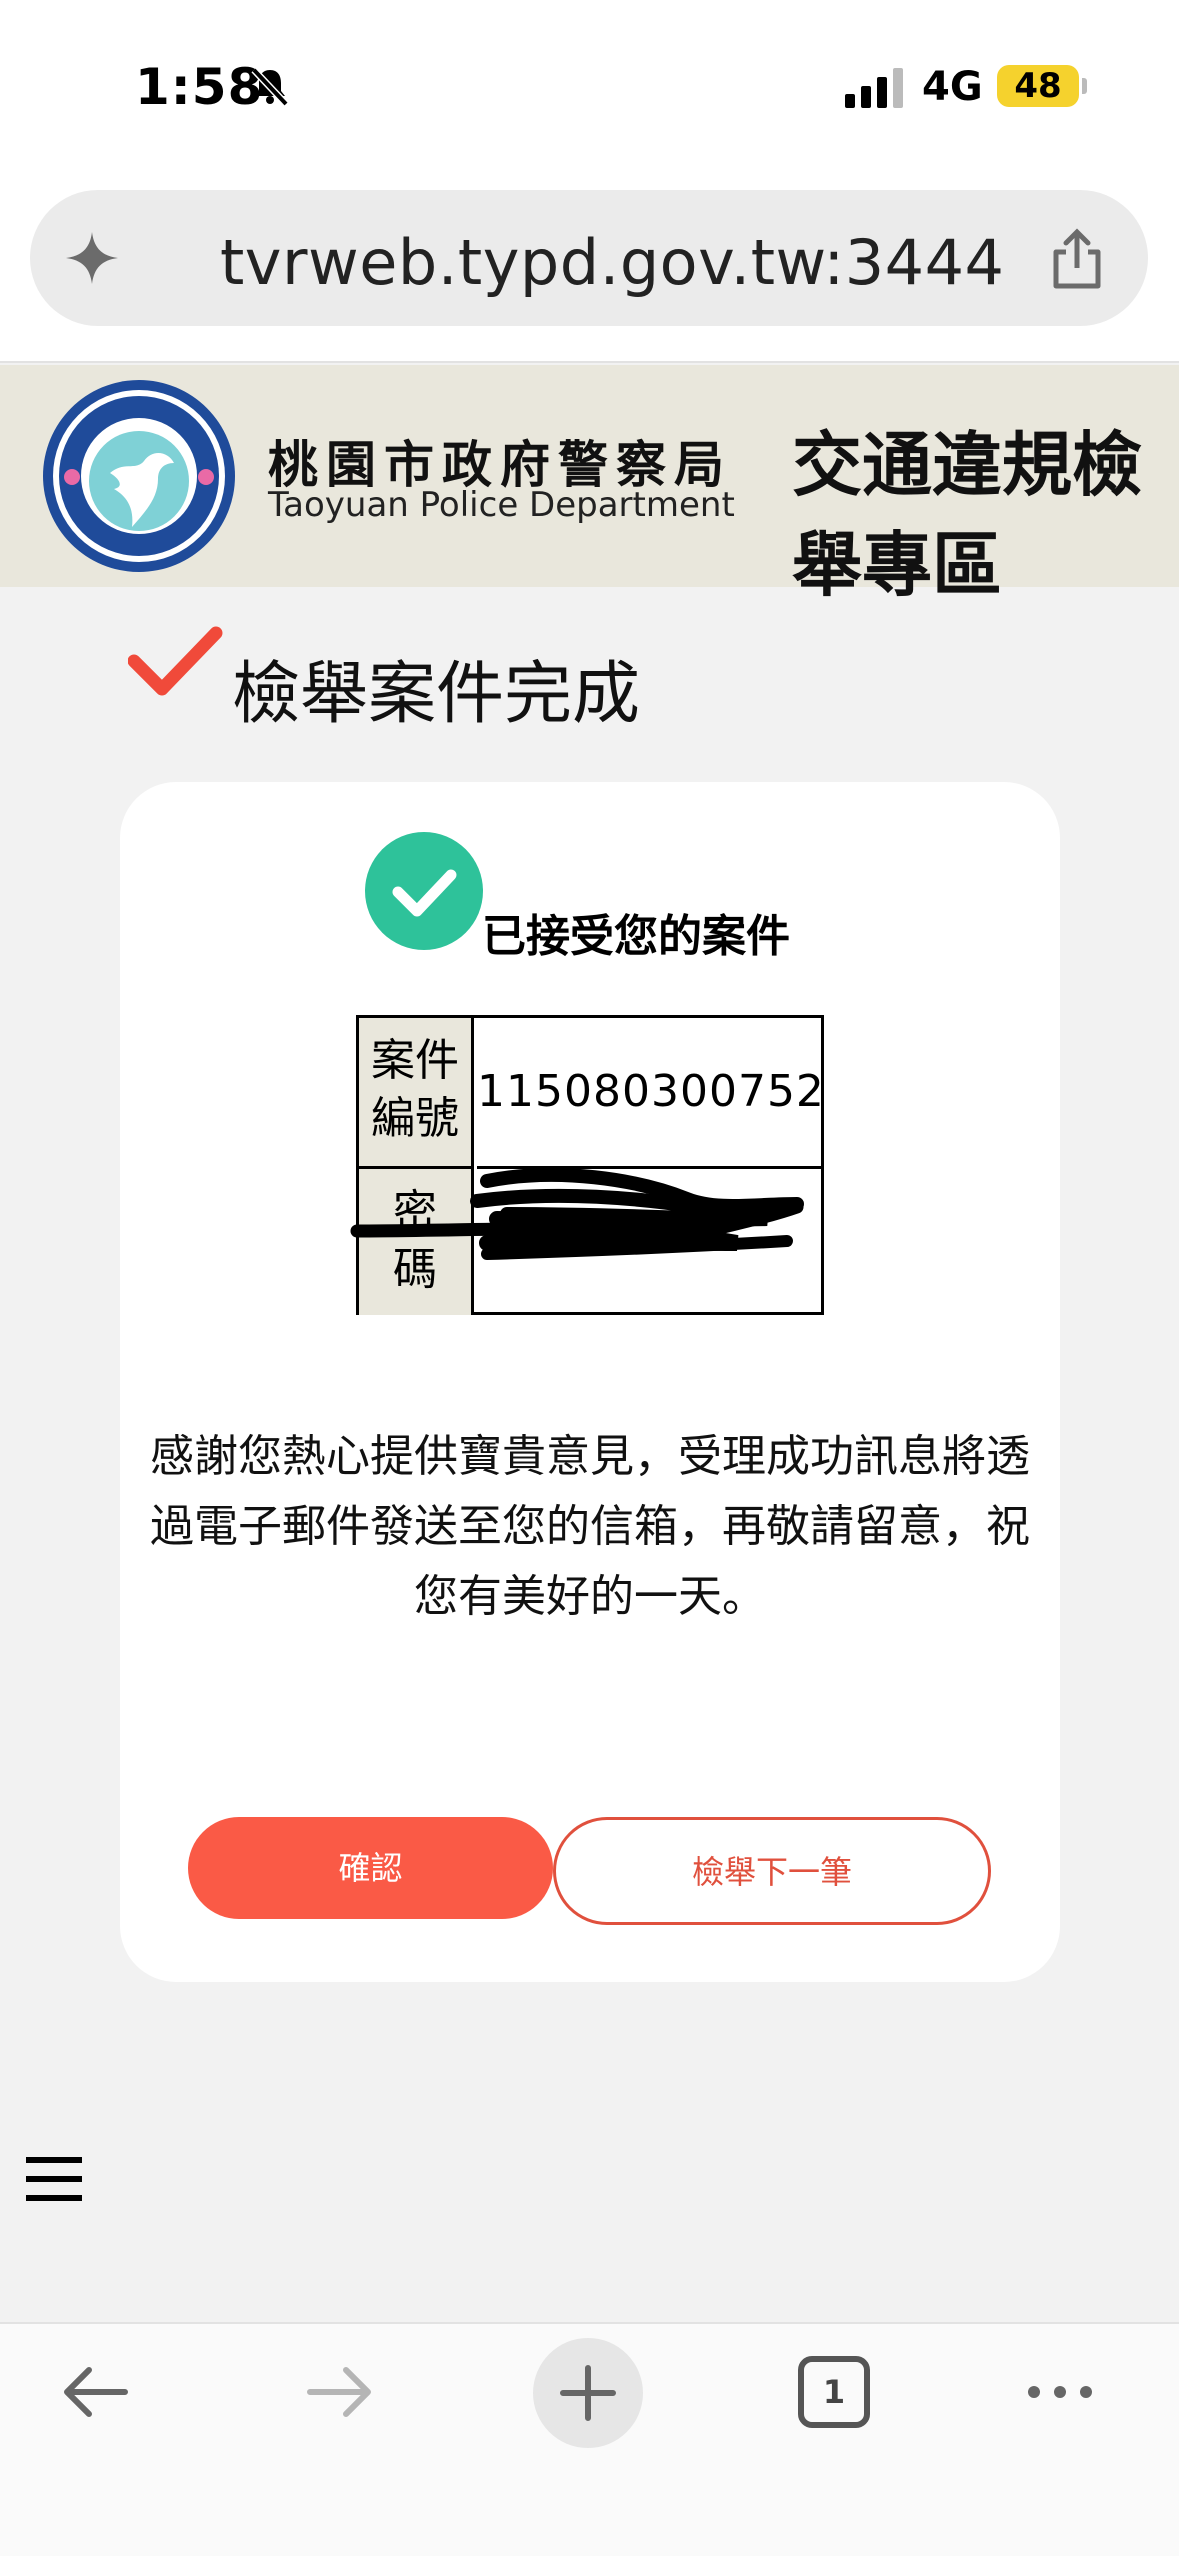  Describe the element at coordinates (92, 258) in the screenshot. I see `sparkle-icon` at that location.